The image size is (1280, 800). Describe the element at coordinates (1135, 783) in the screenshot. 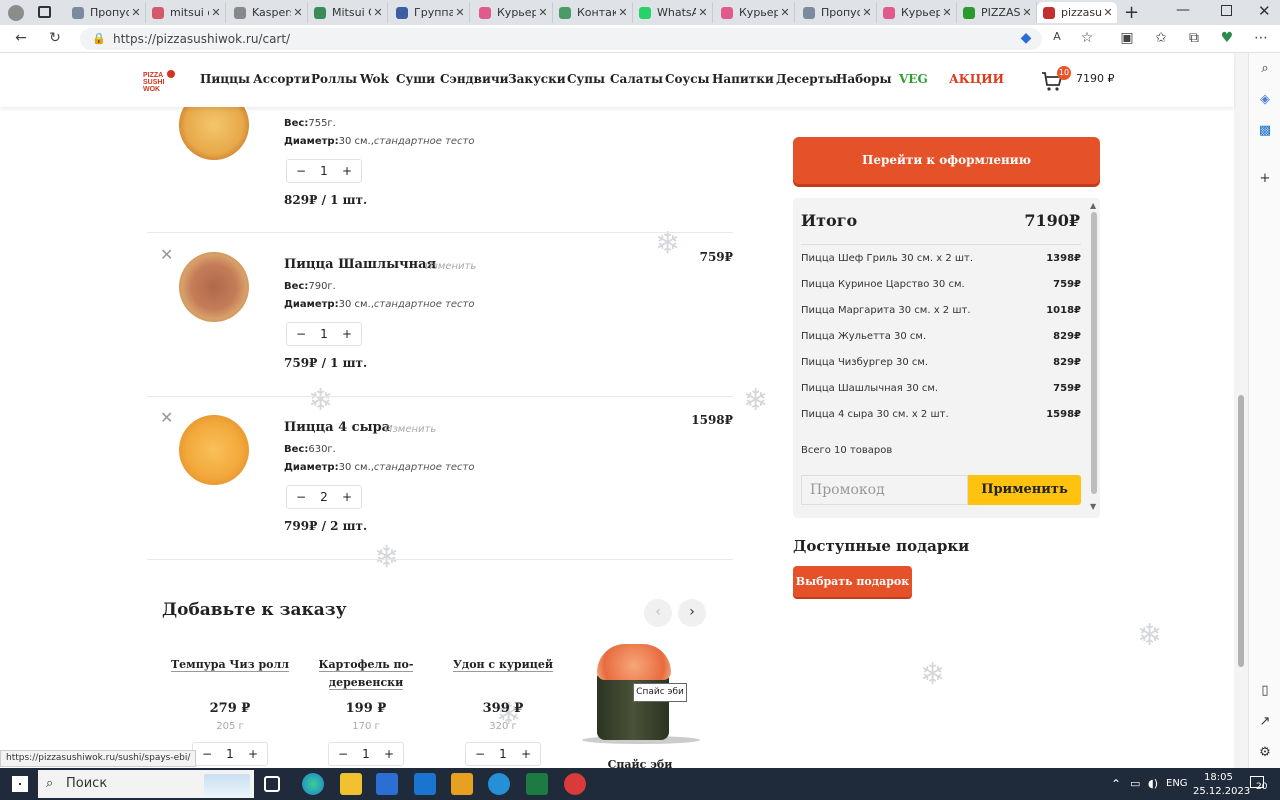

I see `network-icon: ▭` at that location.